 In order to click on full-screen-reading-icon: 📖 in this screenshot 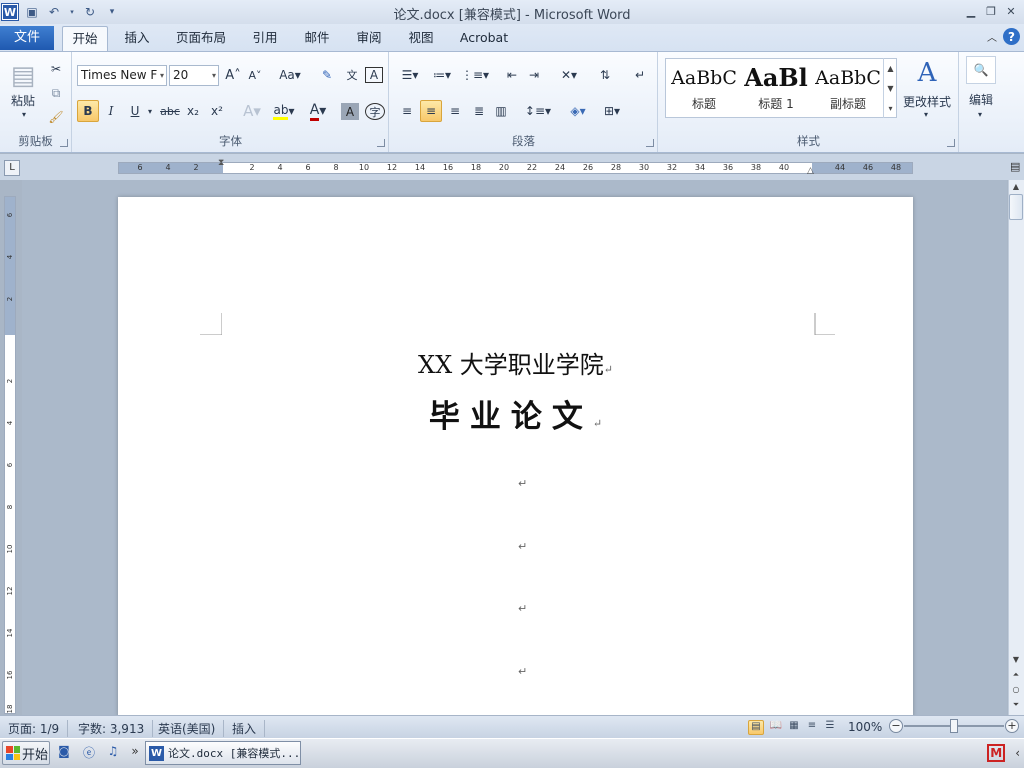, I will do `click(776, 727)`.